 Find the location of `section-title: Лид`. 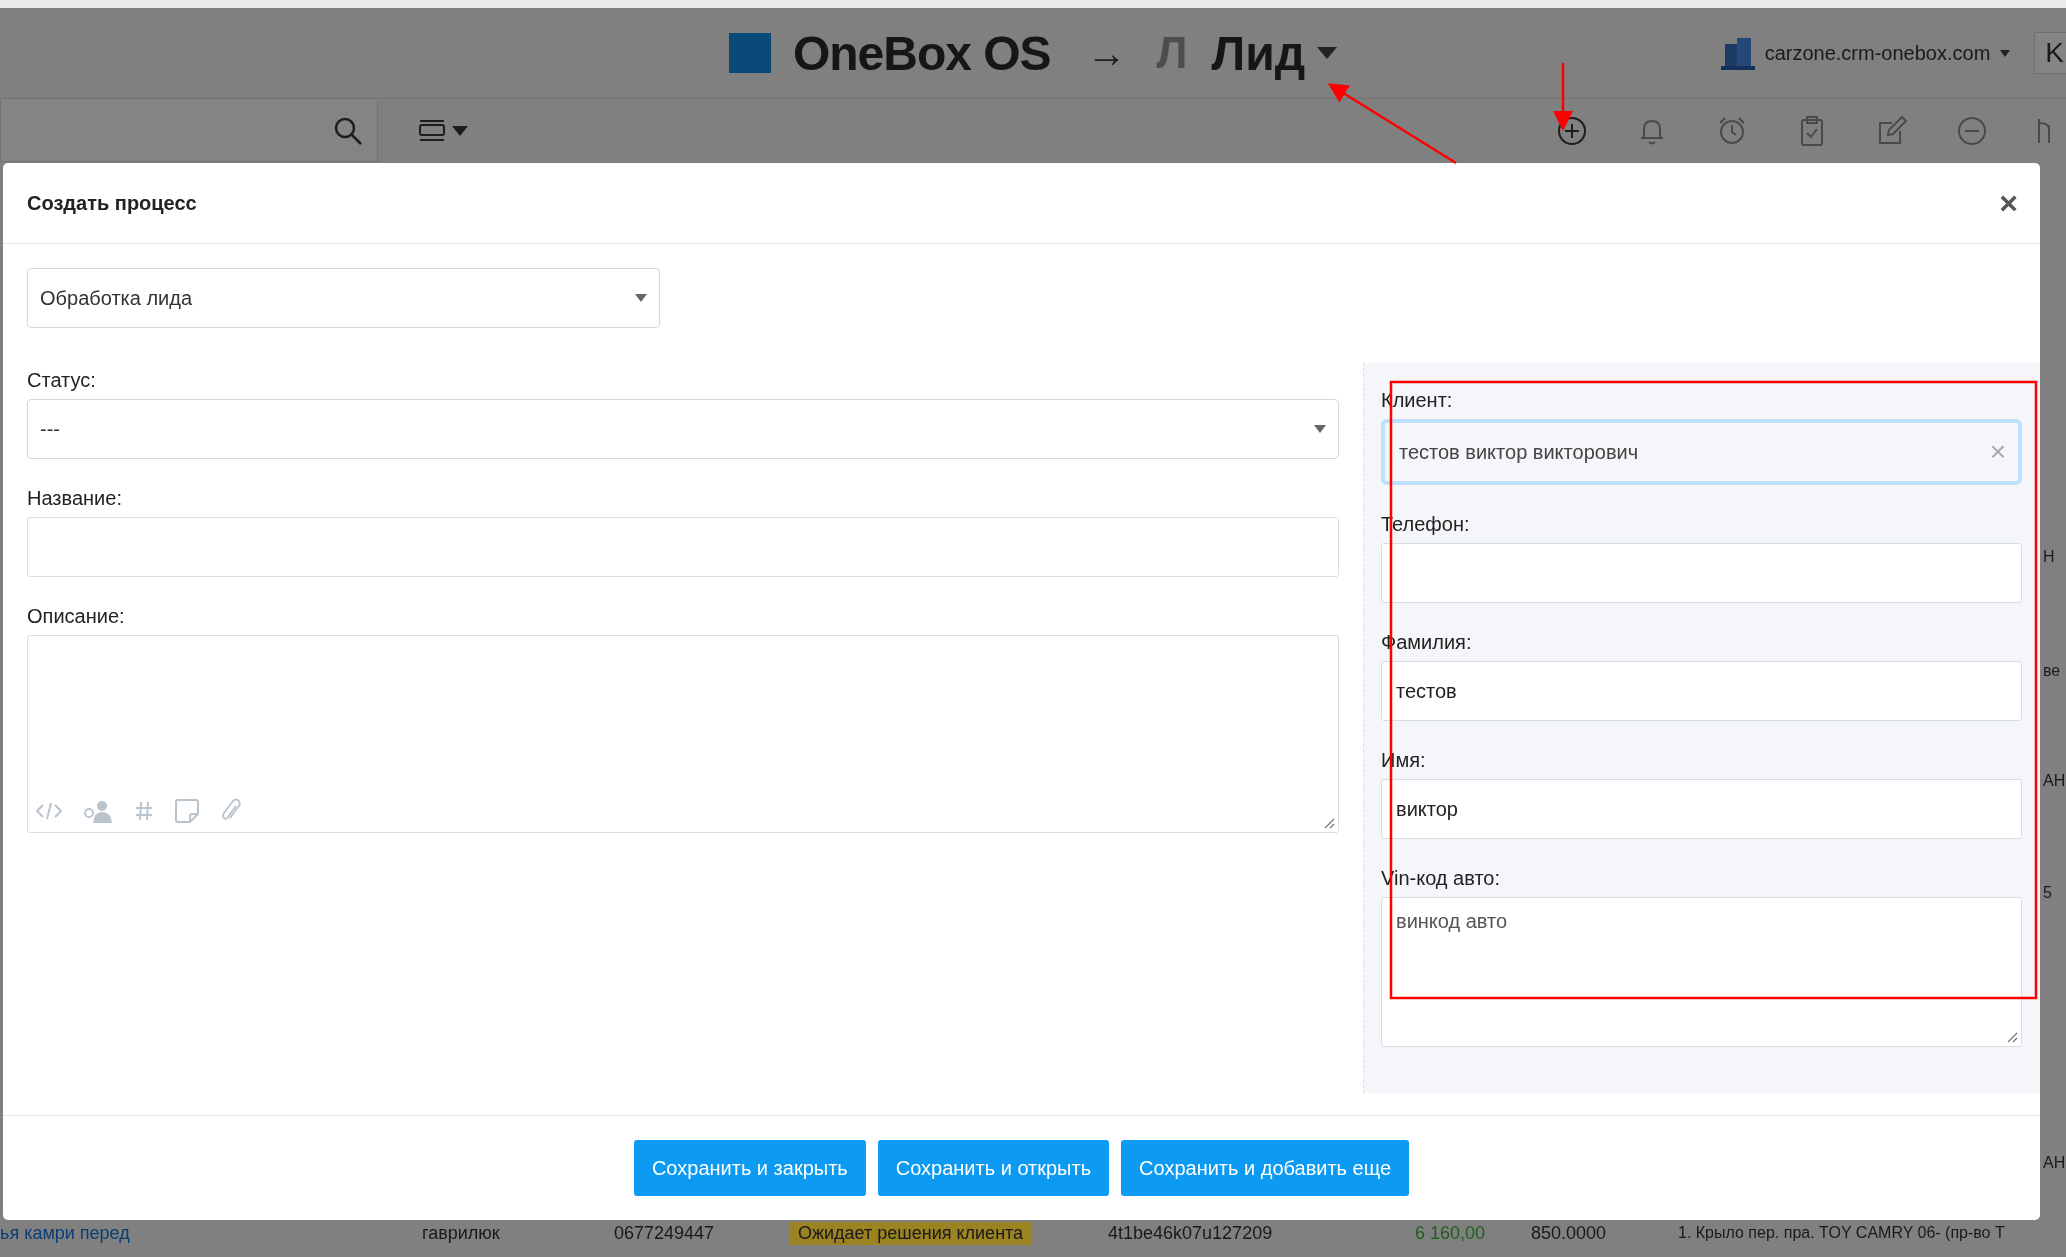

section-title: Лид is located at coordinates (1258, 53).